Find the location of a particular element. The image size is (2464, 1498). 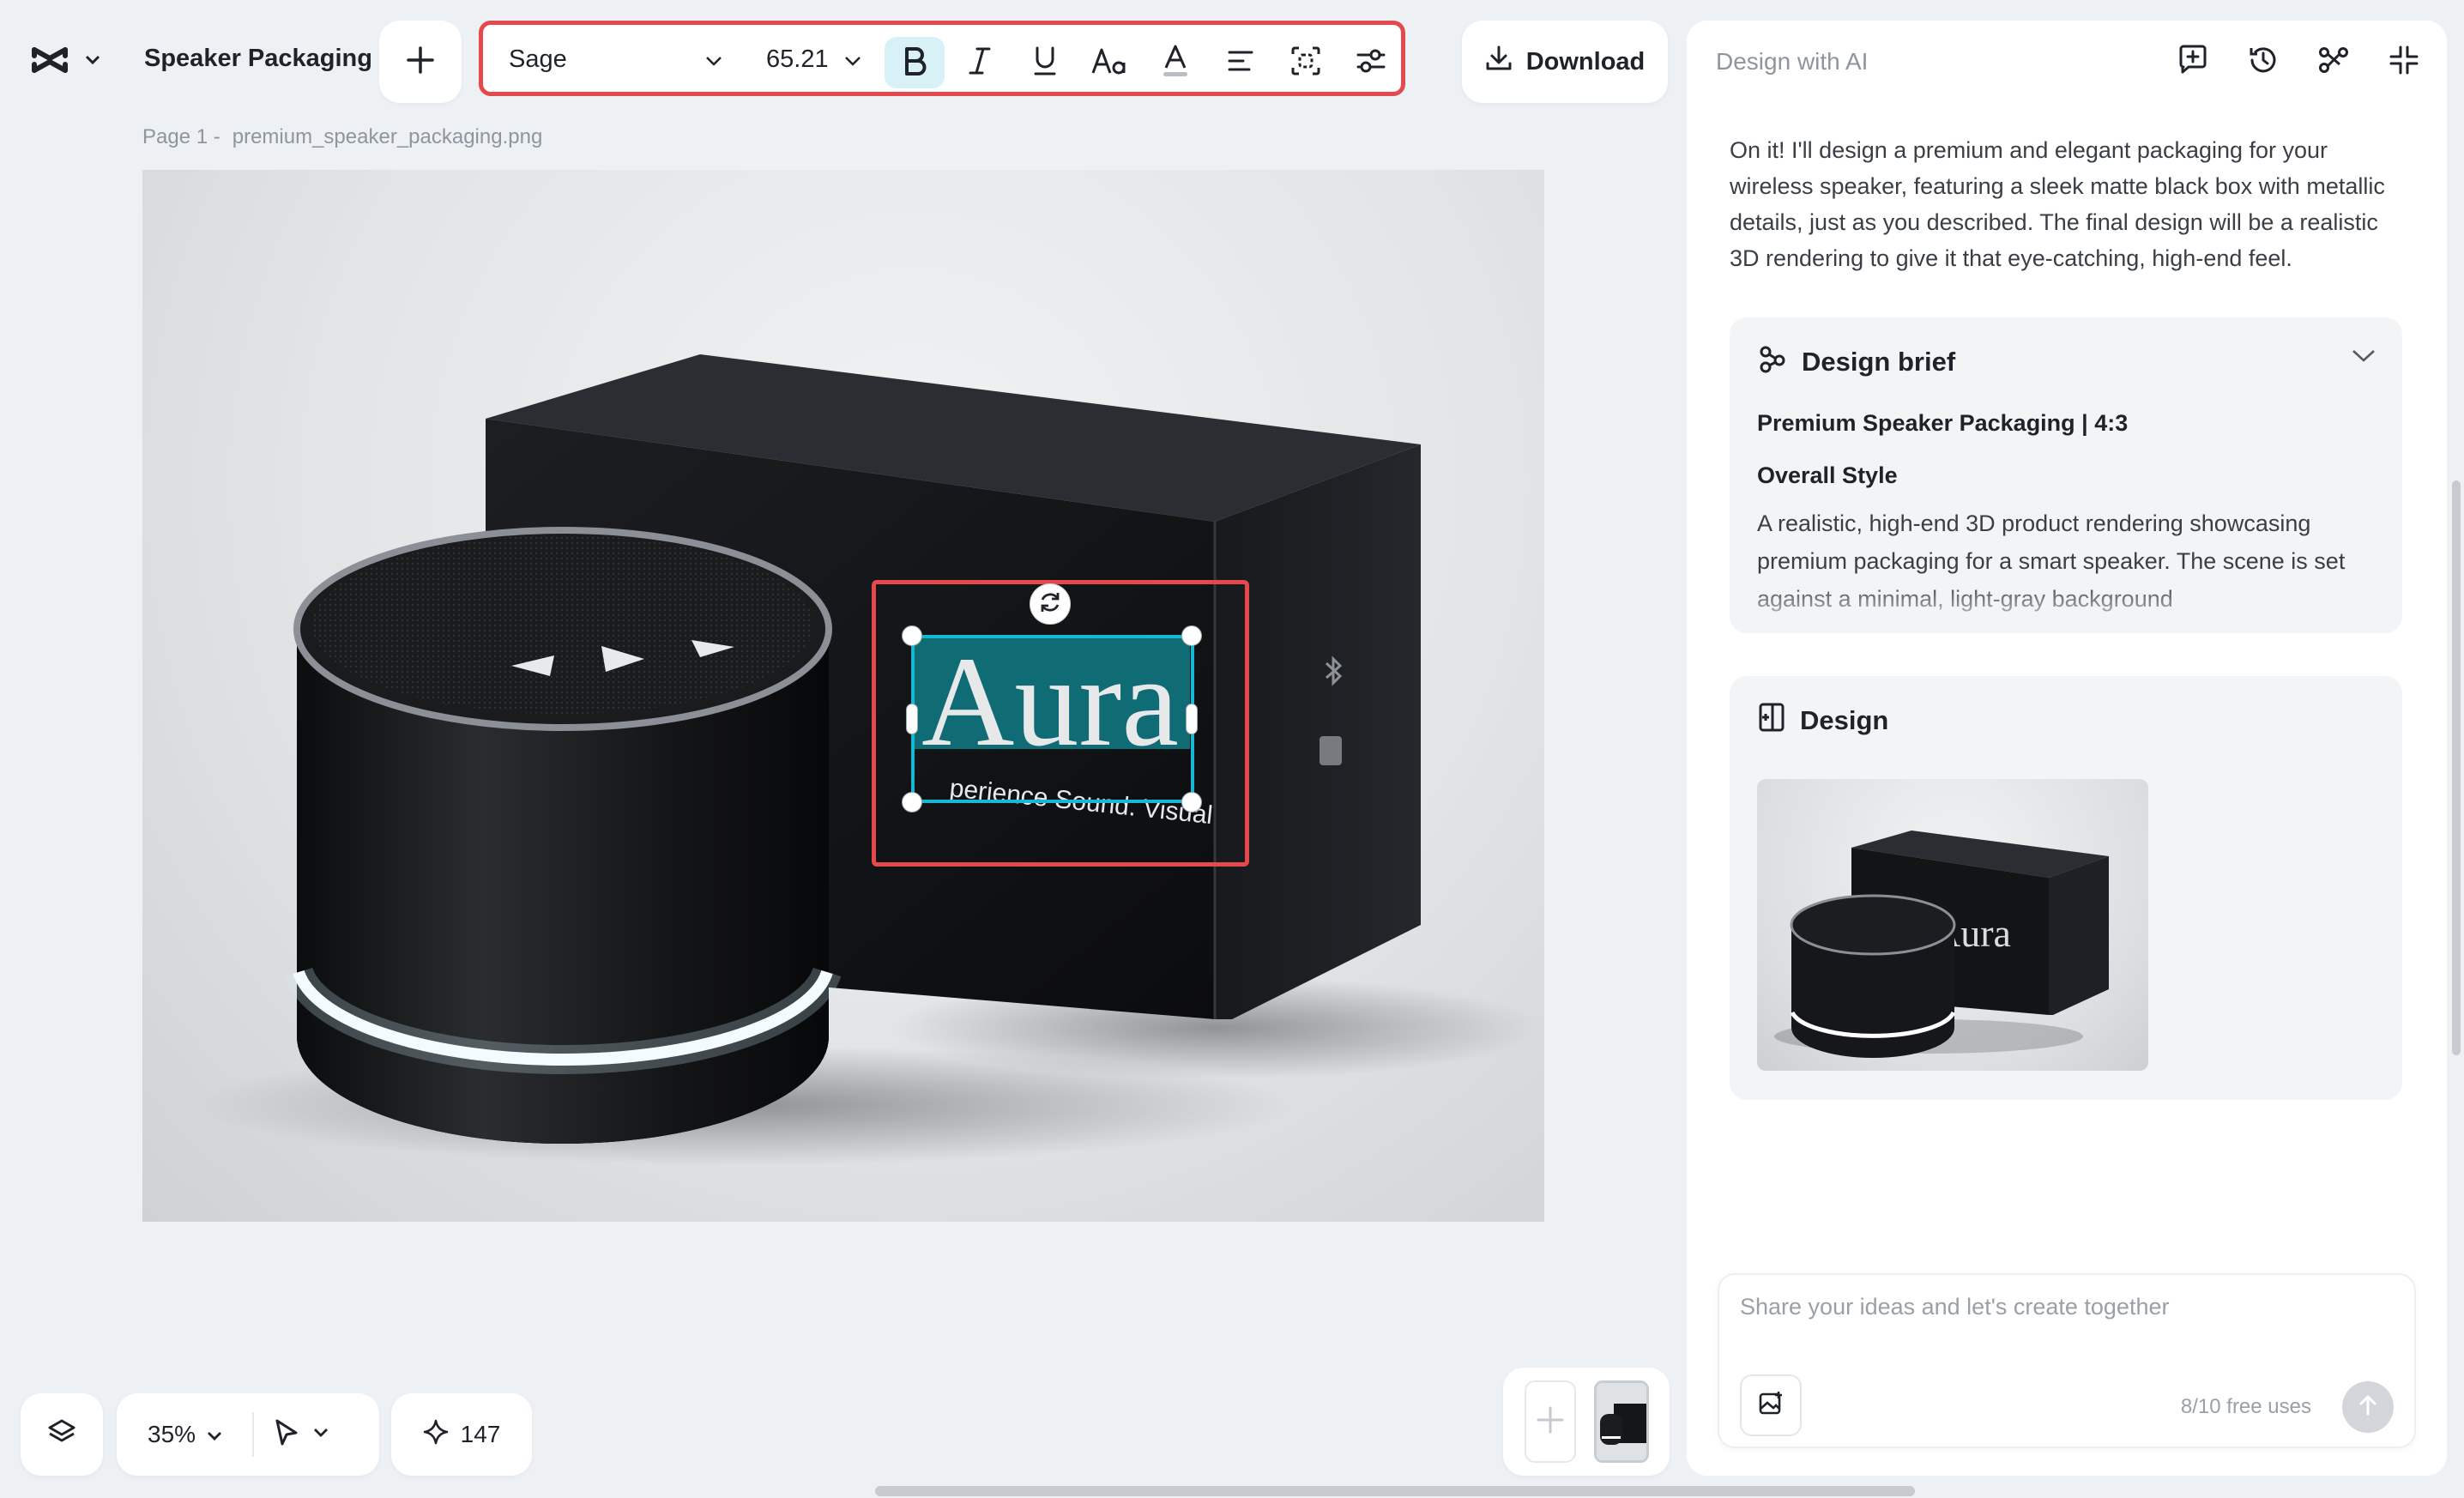

page-number: Page 1 - is located at coordinates (181, 136).